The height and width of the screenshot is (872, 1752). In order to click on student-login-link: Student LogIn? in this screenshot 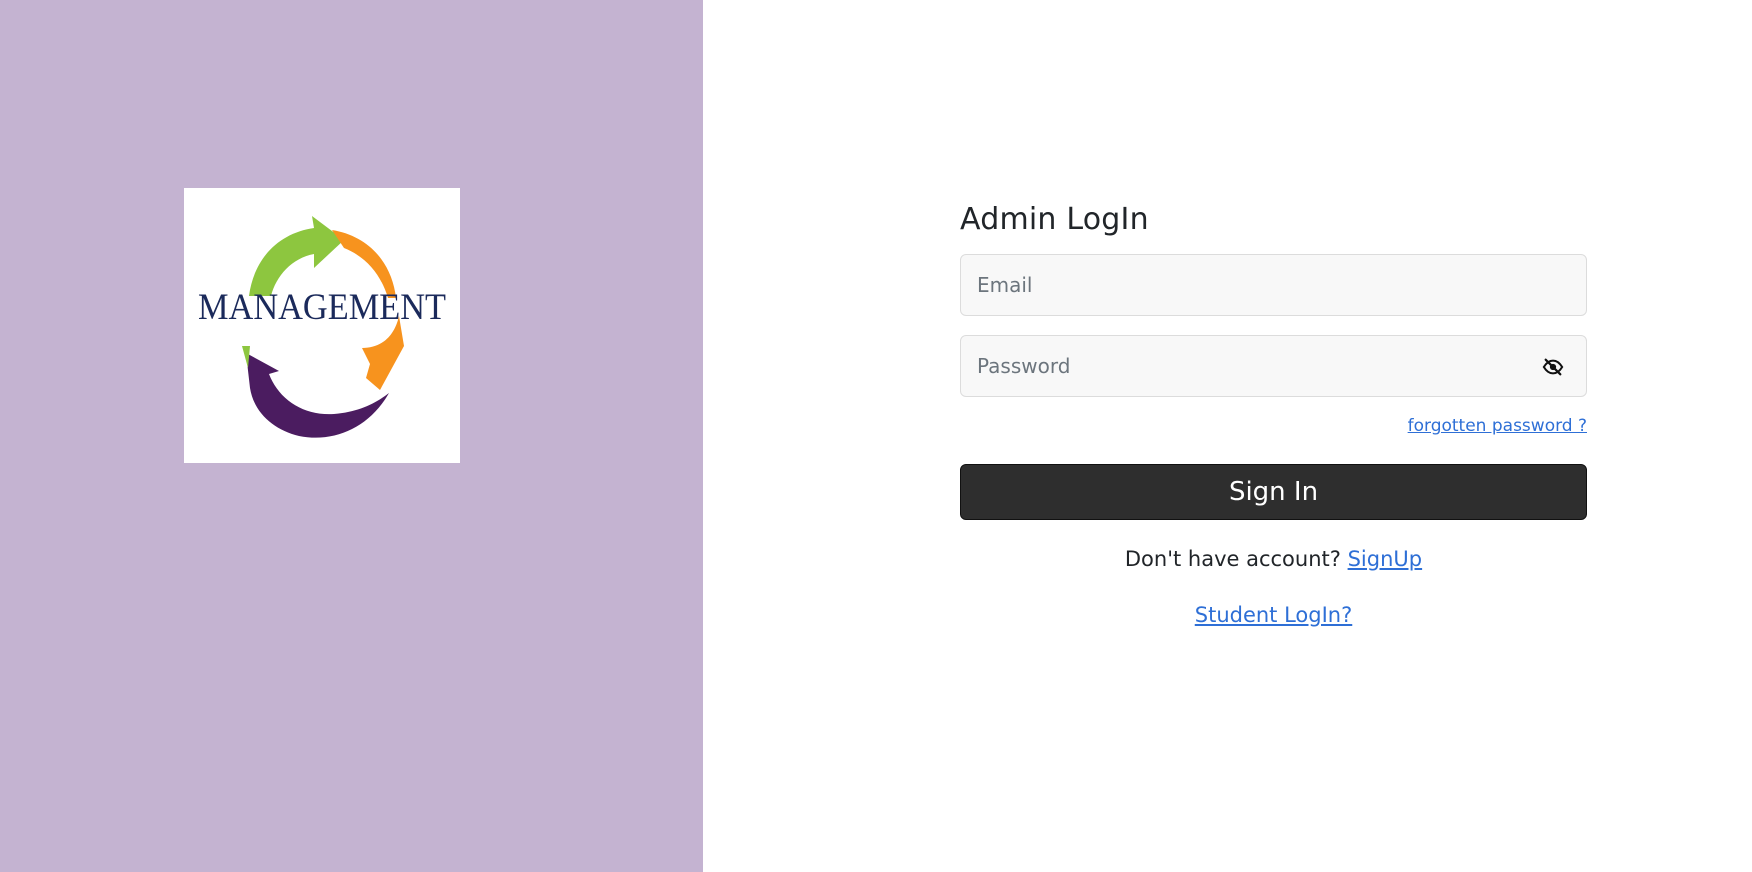, I will do `click(1274, 615)`.